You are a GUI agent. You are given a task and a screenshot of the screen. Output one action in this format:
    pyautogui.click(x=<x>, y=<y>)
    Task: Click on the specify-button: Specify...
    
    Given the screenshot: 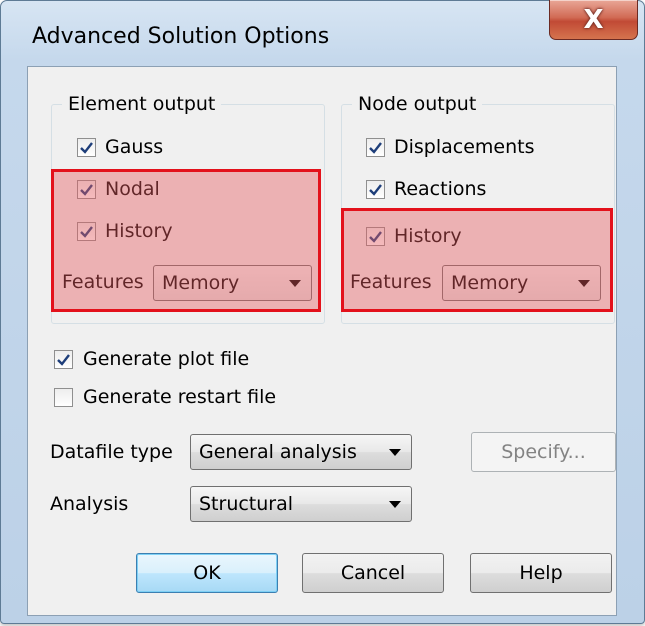 What is the action you would take?
    pyautogui.click(x=543, y=452)
    